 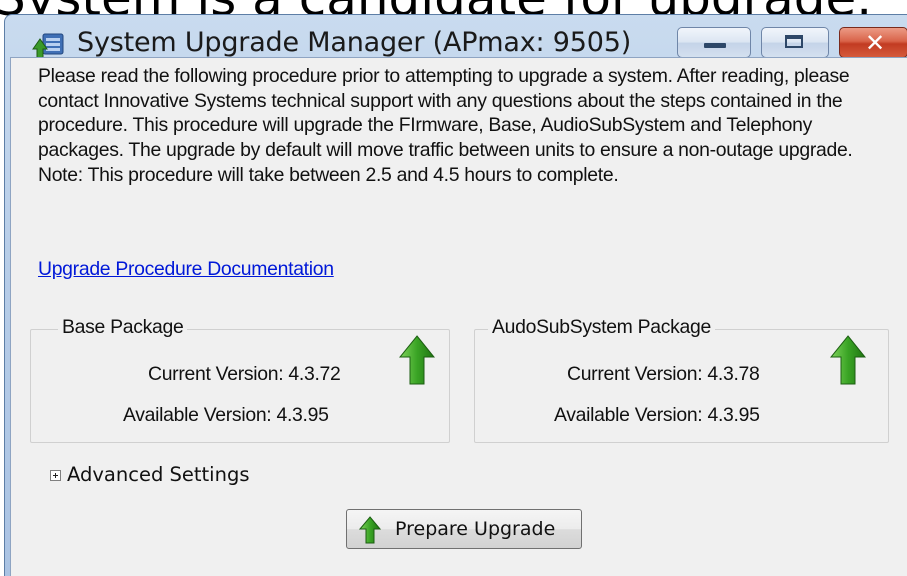 I want to click on close-button: ✕, so click(x=873, y=42).